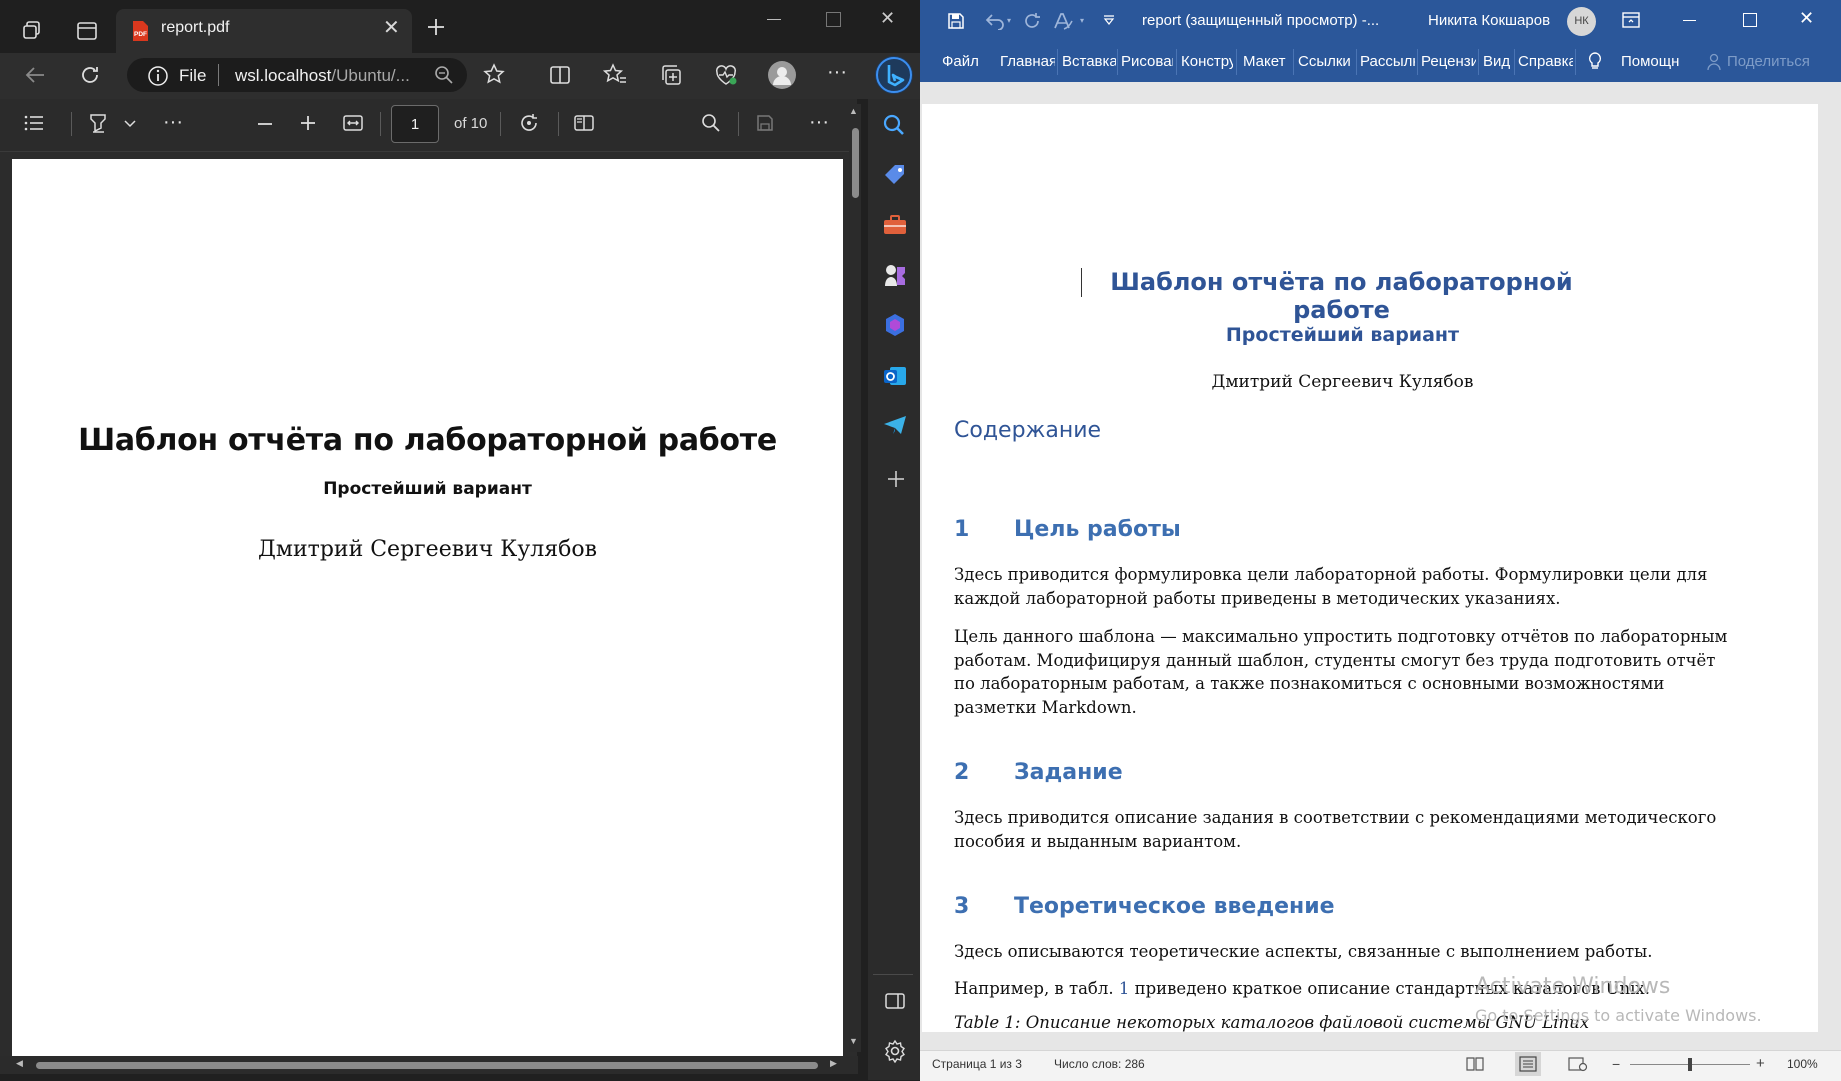 Image resolution: width=1841 pixels, height=1081 pixels. What do you see at coordinates (415, 124) in the screenshot?
I see `page-number-input: 1` at bounding box center [415, 124].